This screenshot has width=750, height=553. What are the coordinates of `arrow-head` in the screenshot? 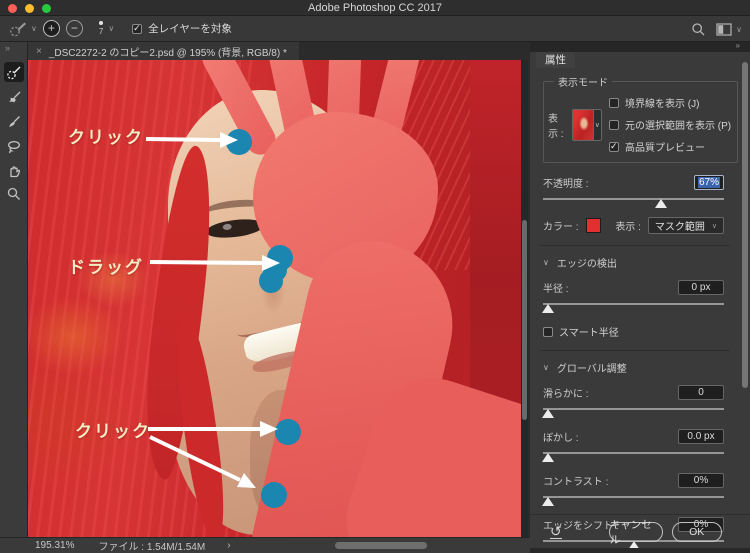 It's located at (246, 480).